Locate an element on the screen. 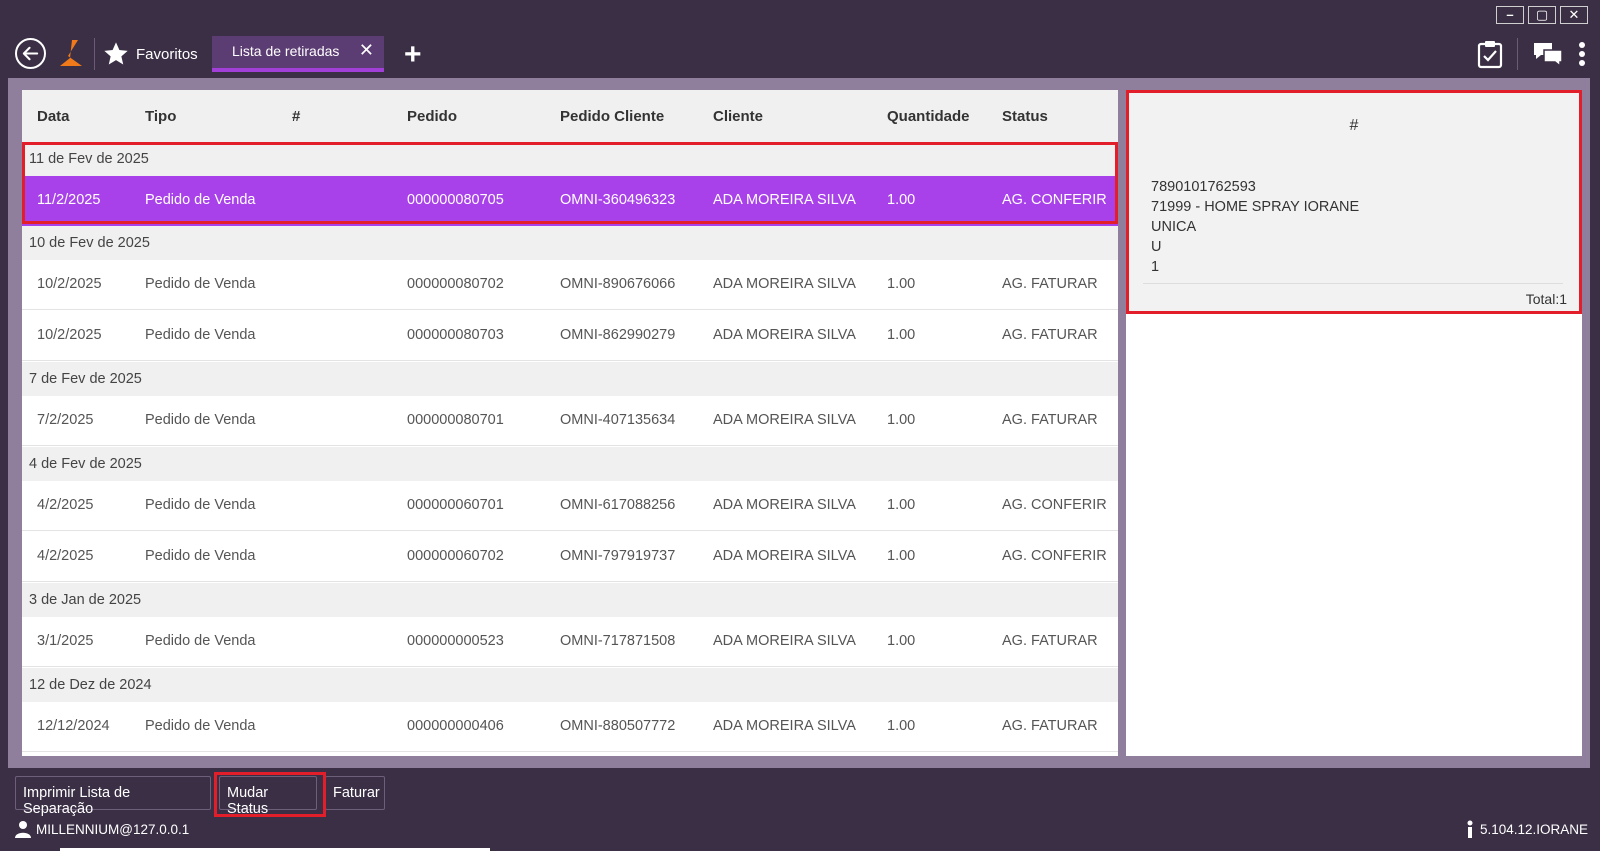  toolbar-right is located at coordinates (1531, 54).